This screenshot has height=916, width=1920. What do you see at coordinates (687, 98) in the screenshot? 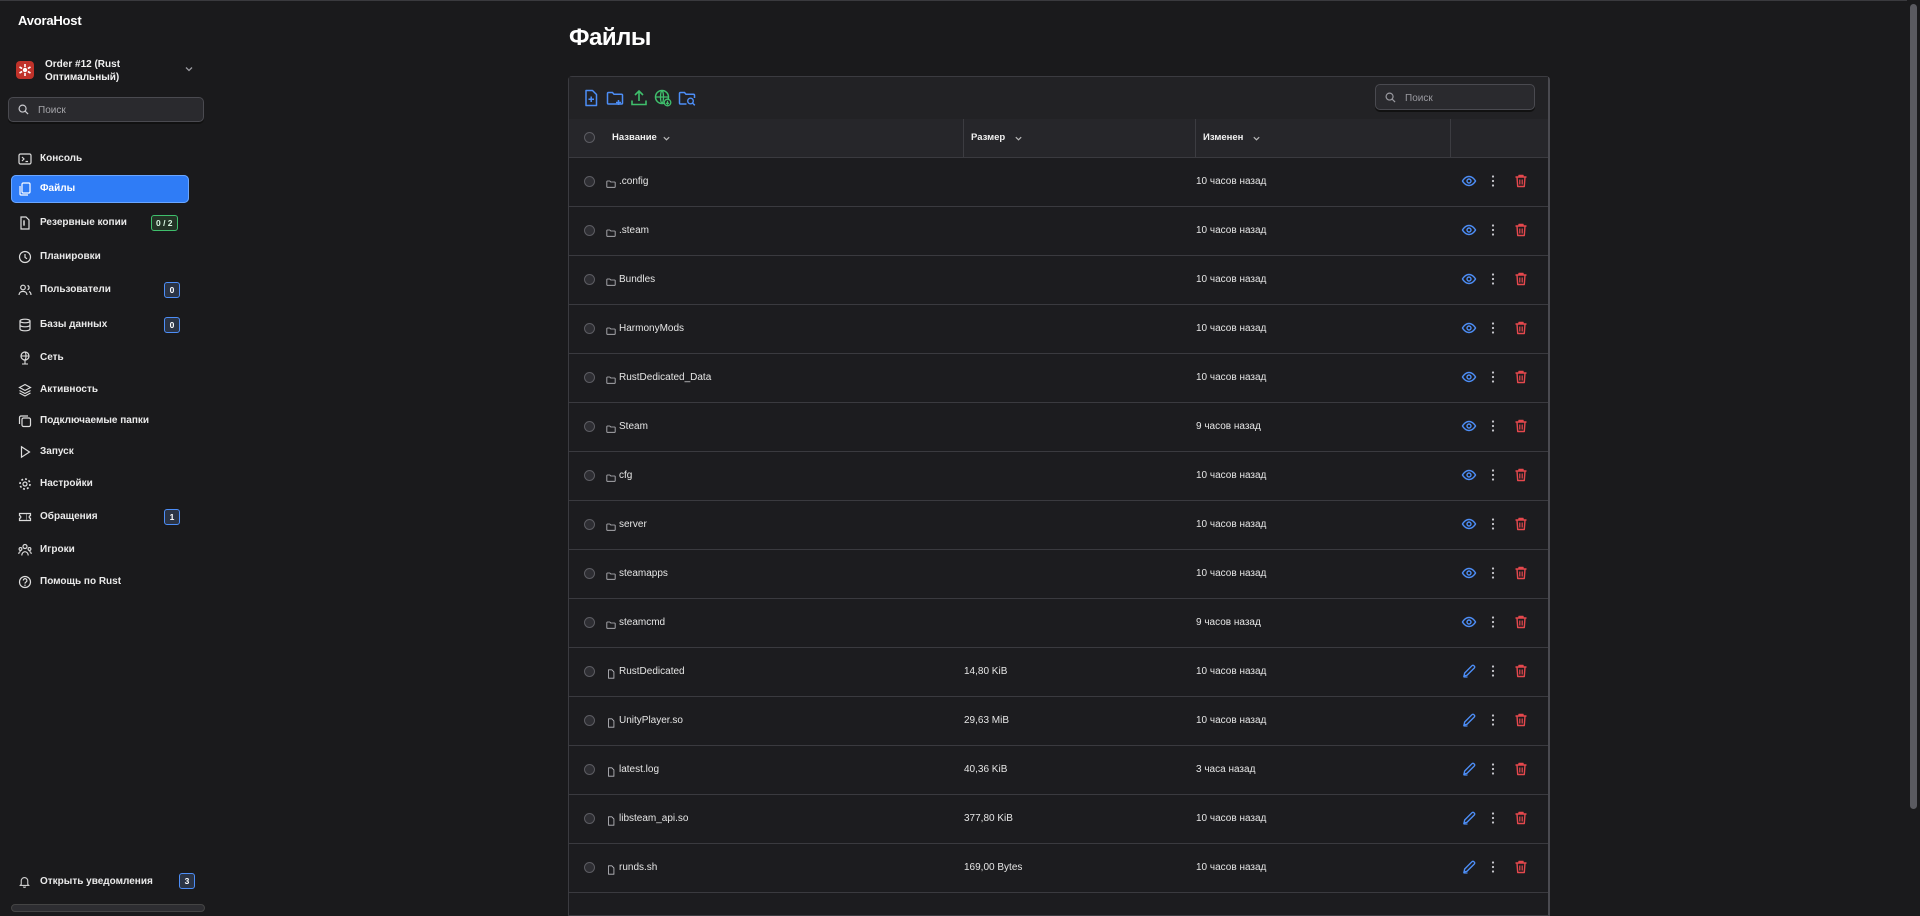
I see `search-folder-icon` at bounding box center [687, 98].